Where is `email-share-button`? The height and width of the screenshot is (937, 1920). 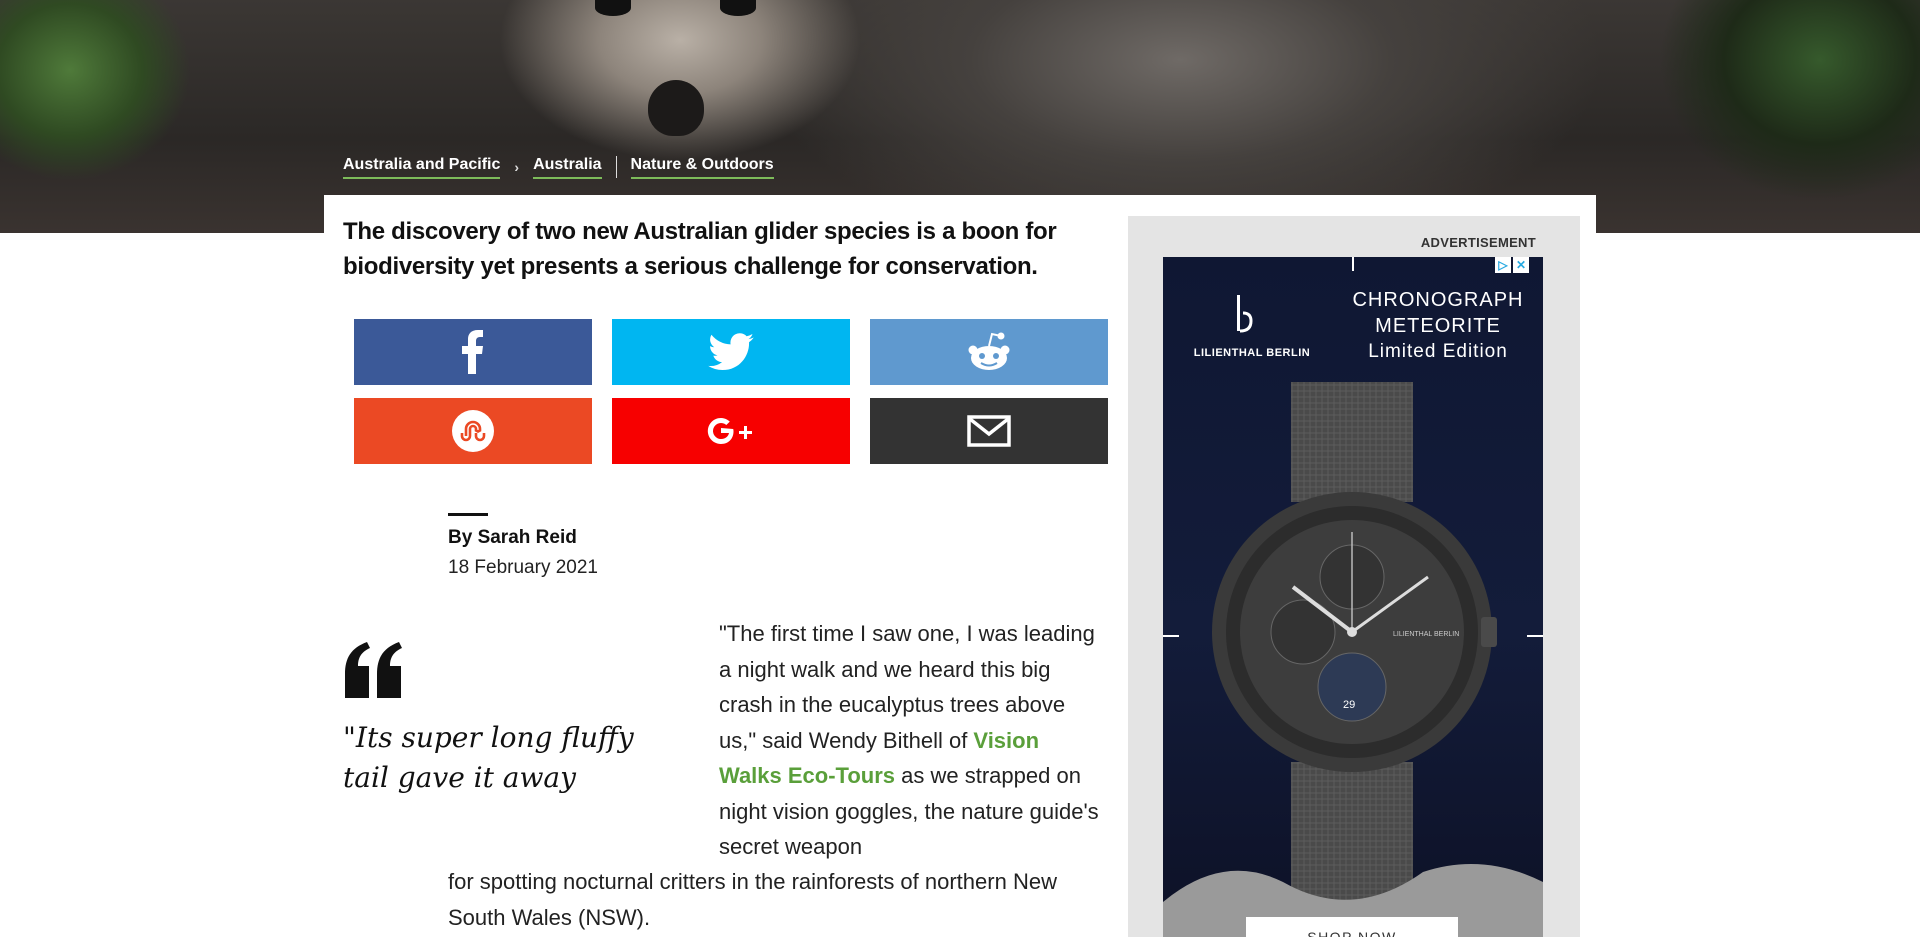 email-share-button is located at coordinates (989, 431).